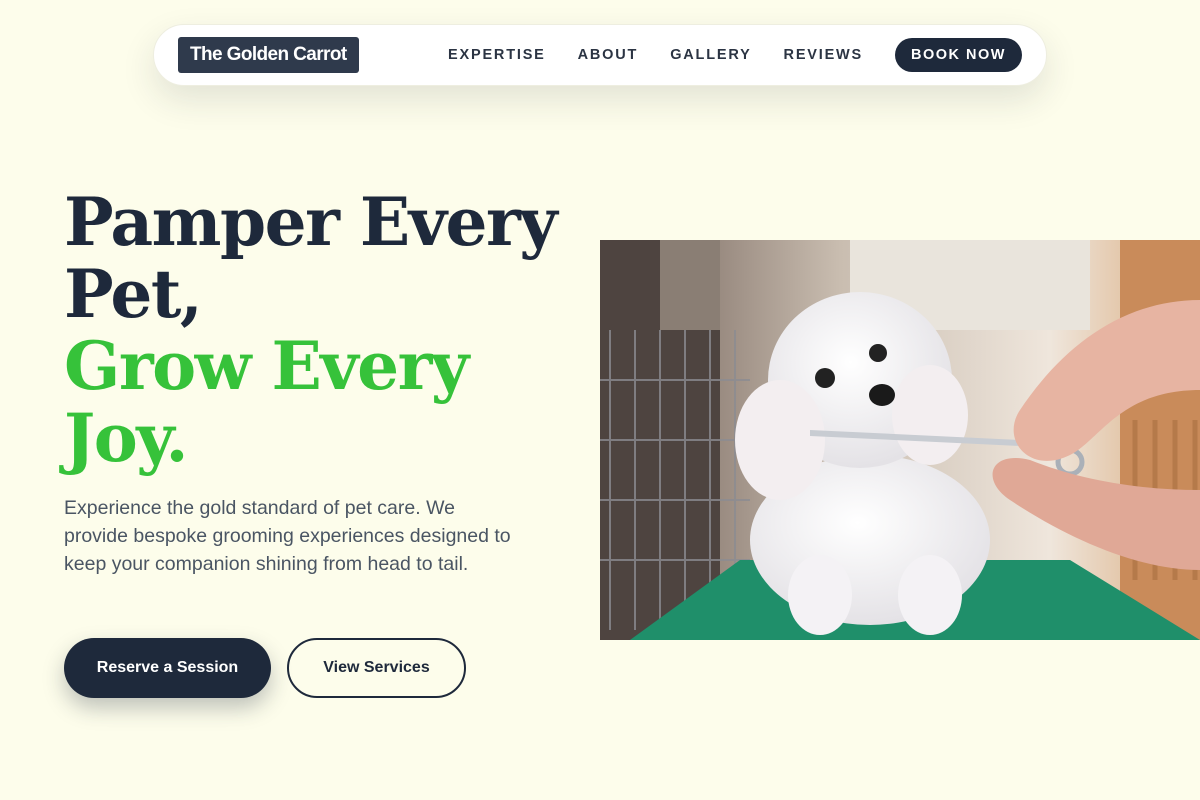  What do you see at coordinates (167, 668) in the screenshot?
I see `reserve-session-button: Reserve a Session` at bounding box center [167, 668].